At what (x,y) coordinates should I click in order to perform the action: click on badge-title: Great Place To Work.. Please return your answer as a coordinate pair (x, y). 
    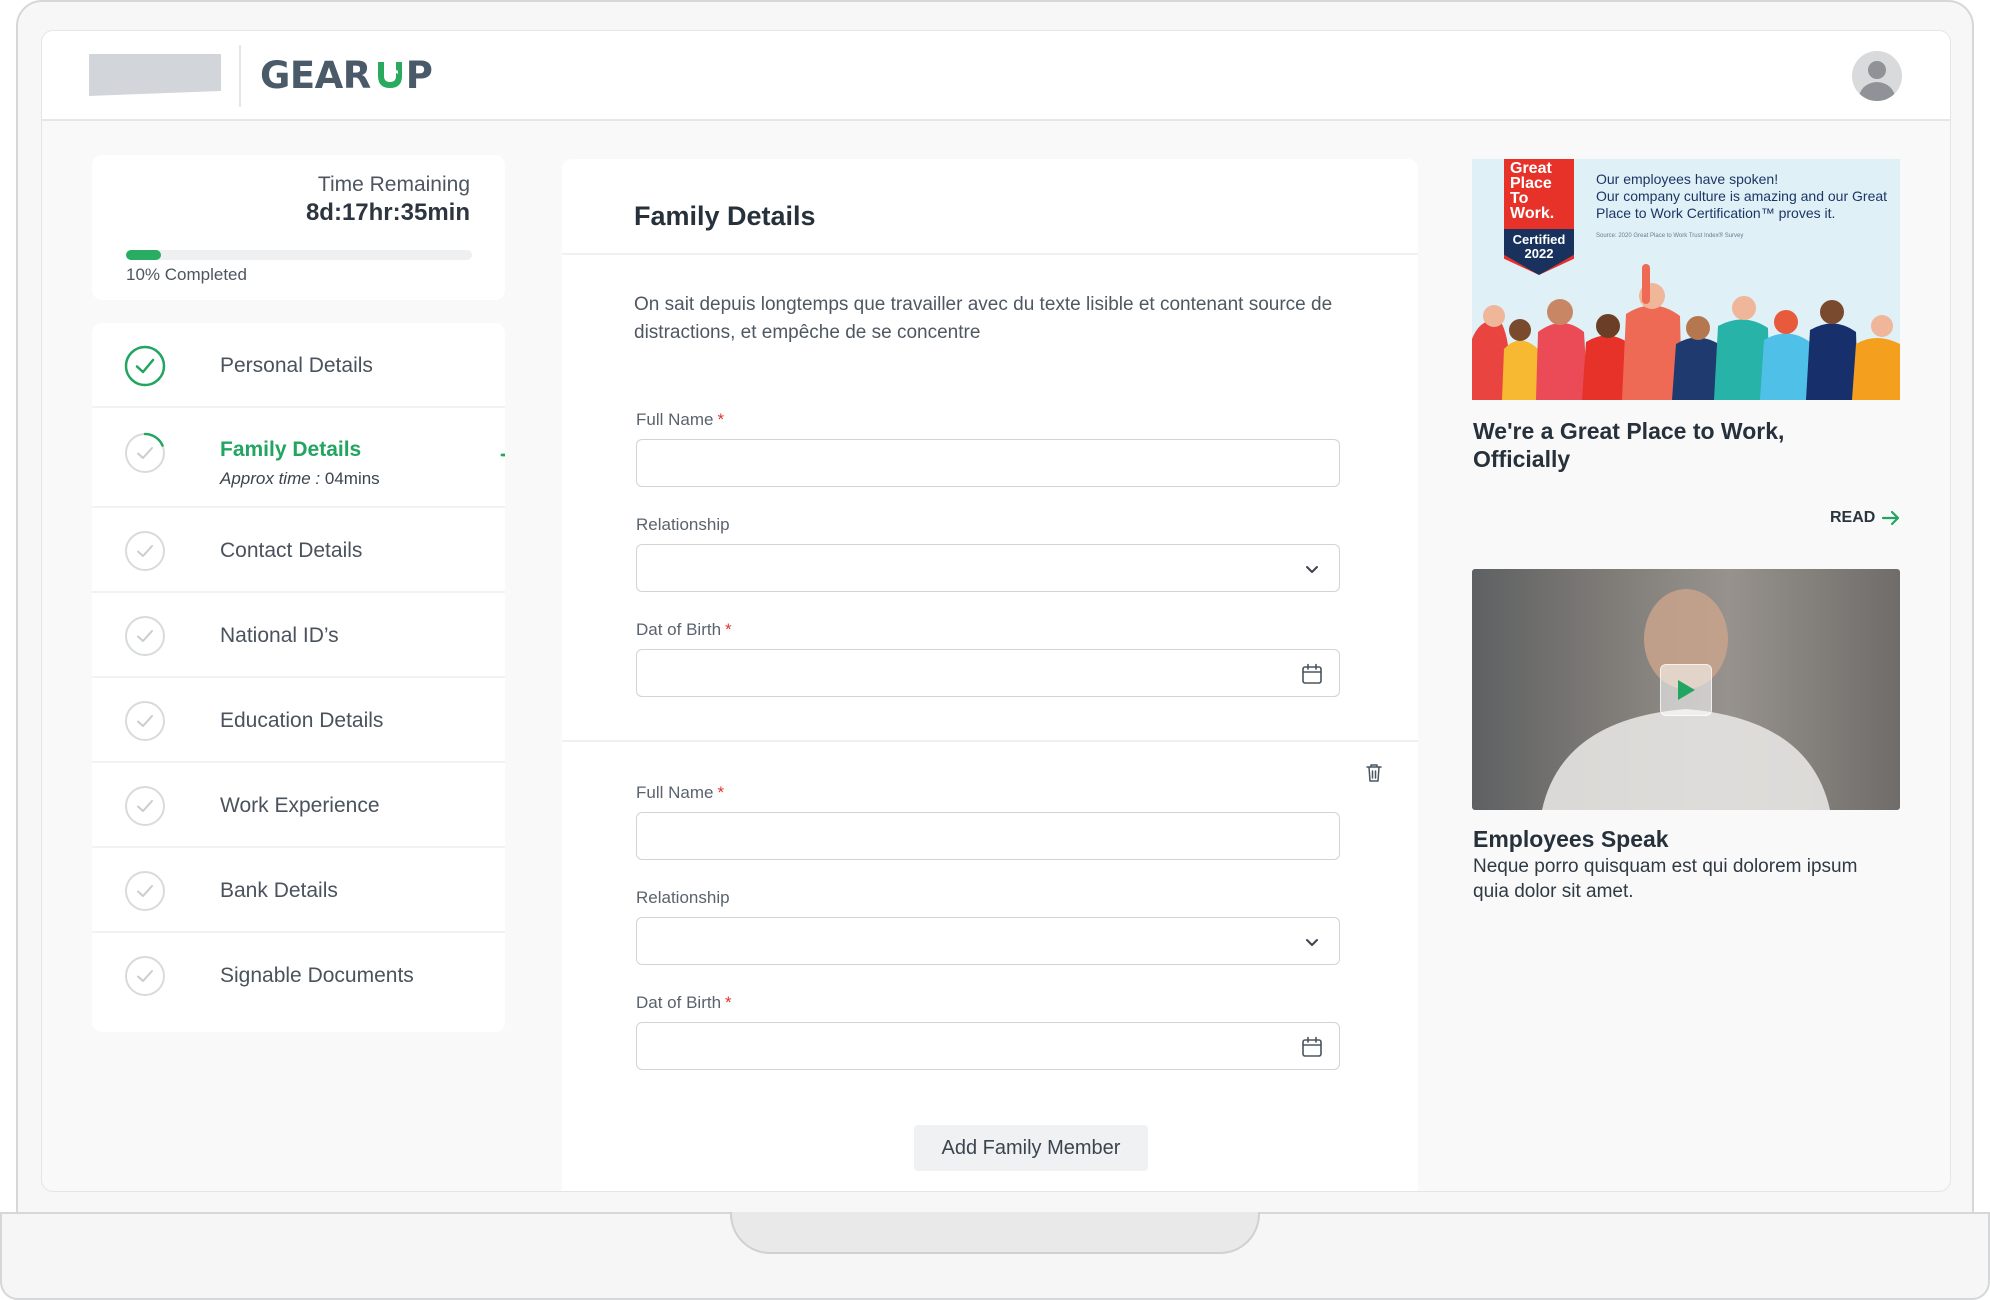
    Looking at the image, I should click on (1532, 191).